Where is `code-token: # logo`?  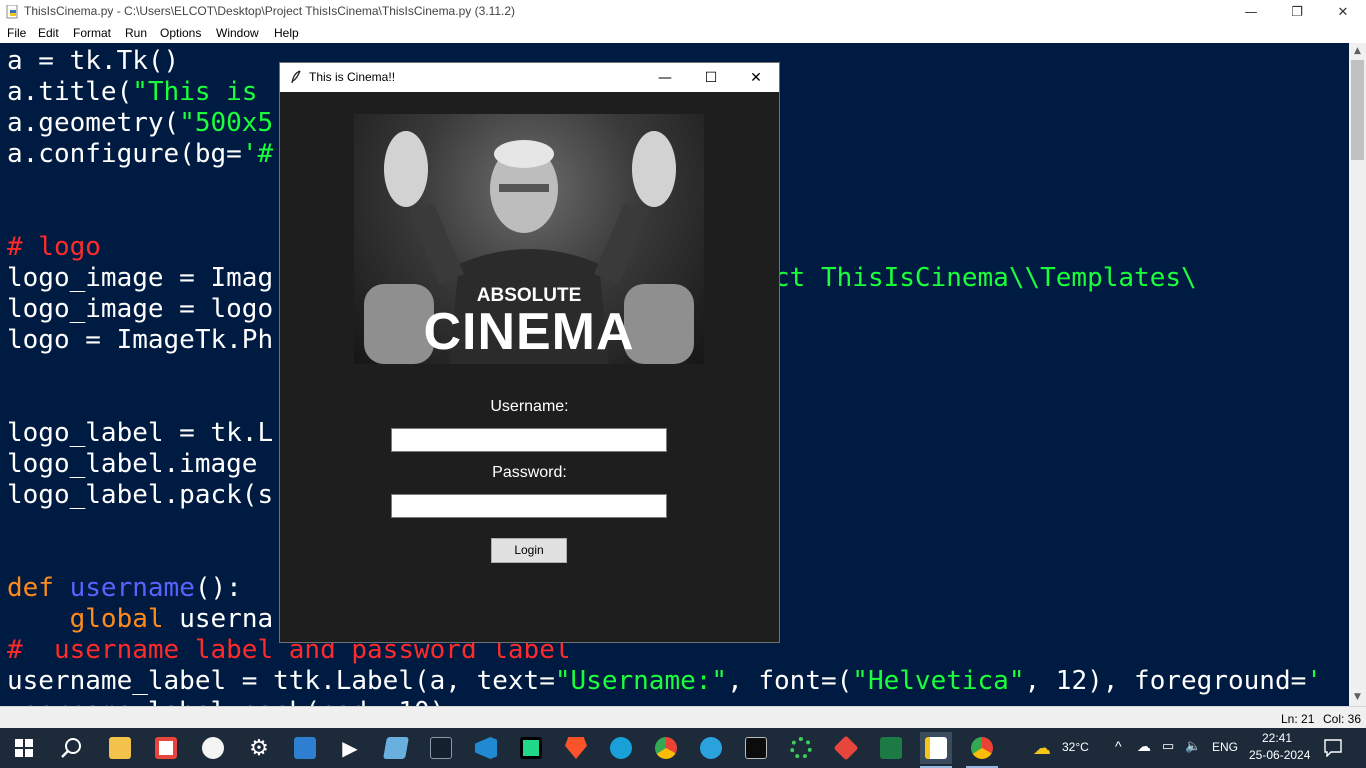 code-token: # logo is located at coordinates (54, 247).